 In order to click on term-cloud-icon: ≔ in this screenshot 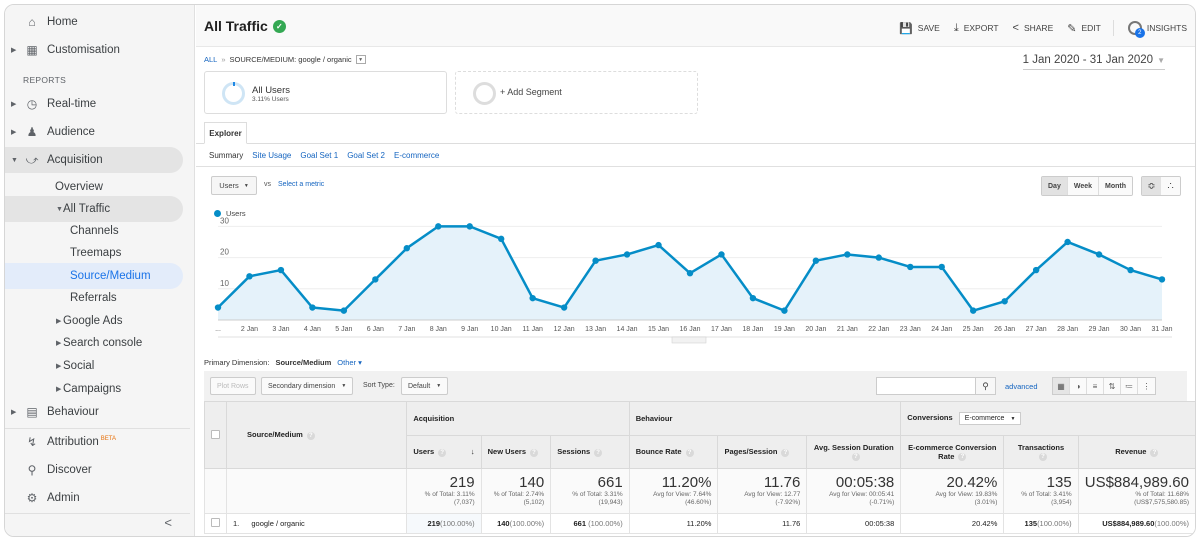, I will do `click(1129, 386)`.